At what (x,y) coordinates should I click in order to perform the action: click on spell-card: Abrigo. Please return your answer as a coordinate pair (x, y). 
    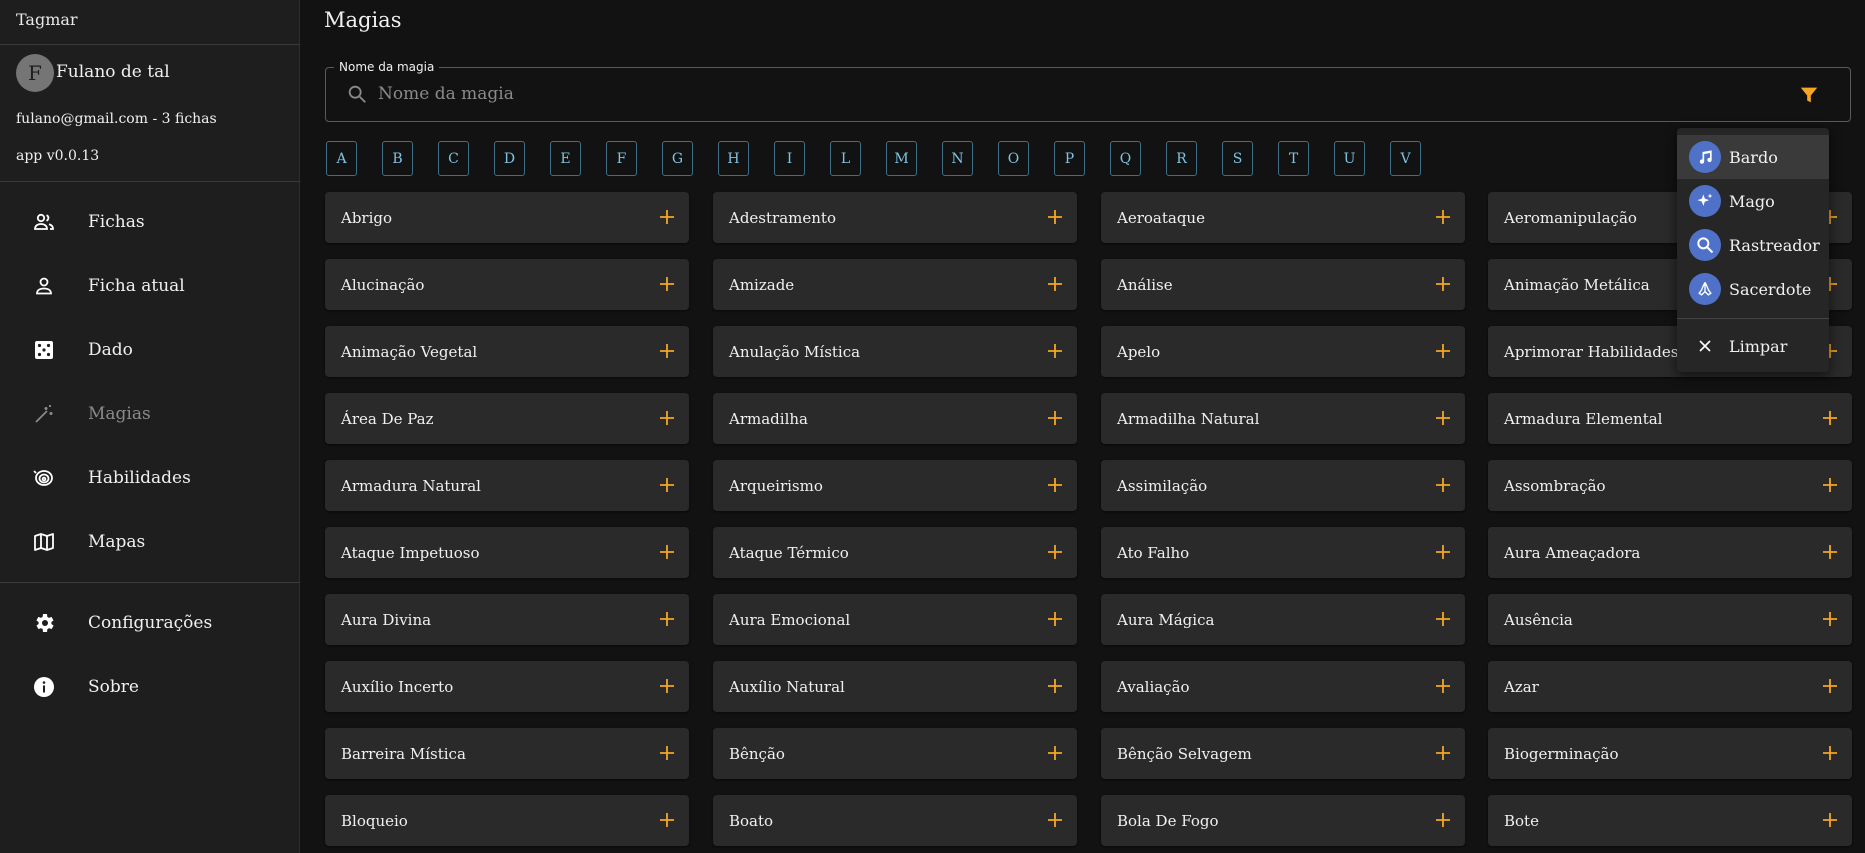
    Looking at the image, I should click on (507, 217).